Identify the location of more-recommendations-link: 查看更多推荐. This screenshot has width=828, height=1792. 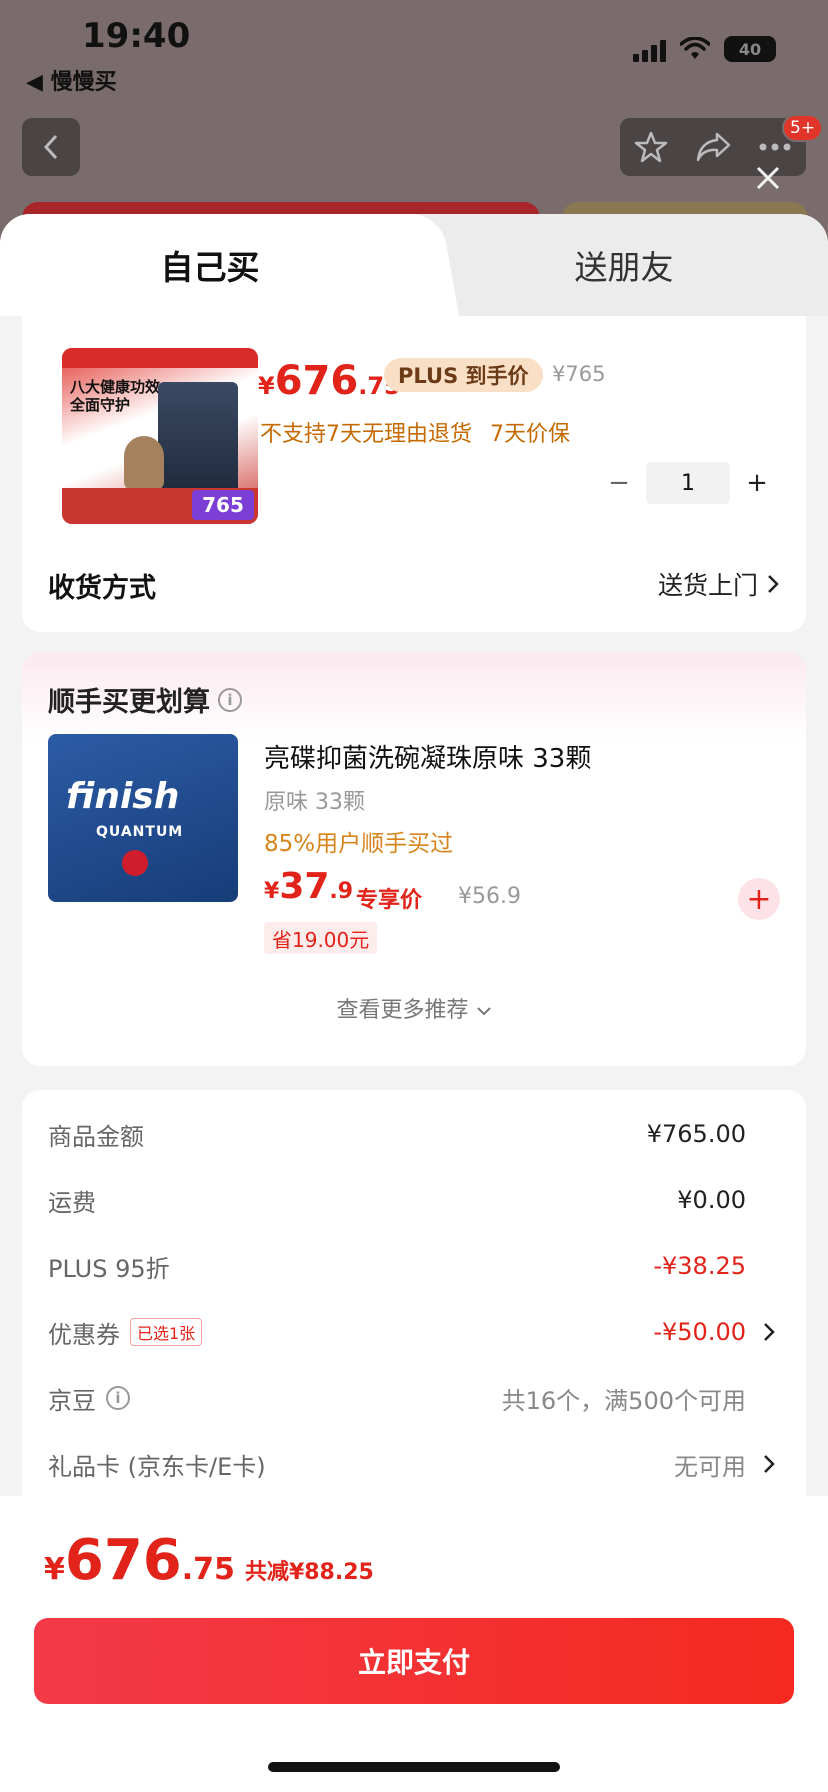
(414, 1008).